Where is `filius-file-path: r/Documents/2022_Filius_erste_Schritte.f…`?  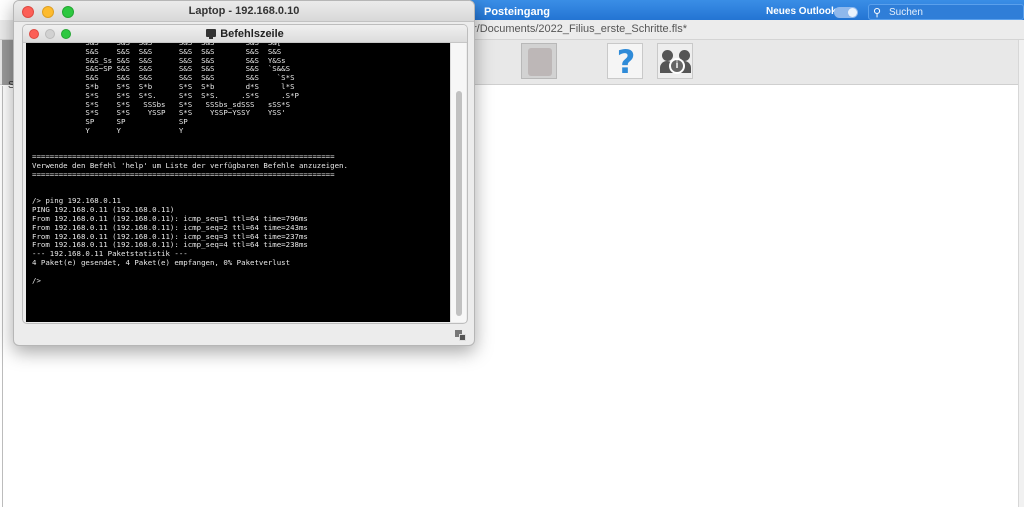 filius-file-path: r/Documents/2022_Filius_erste_Schritte.f… is located at coordinates (580, 29).